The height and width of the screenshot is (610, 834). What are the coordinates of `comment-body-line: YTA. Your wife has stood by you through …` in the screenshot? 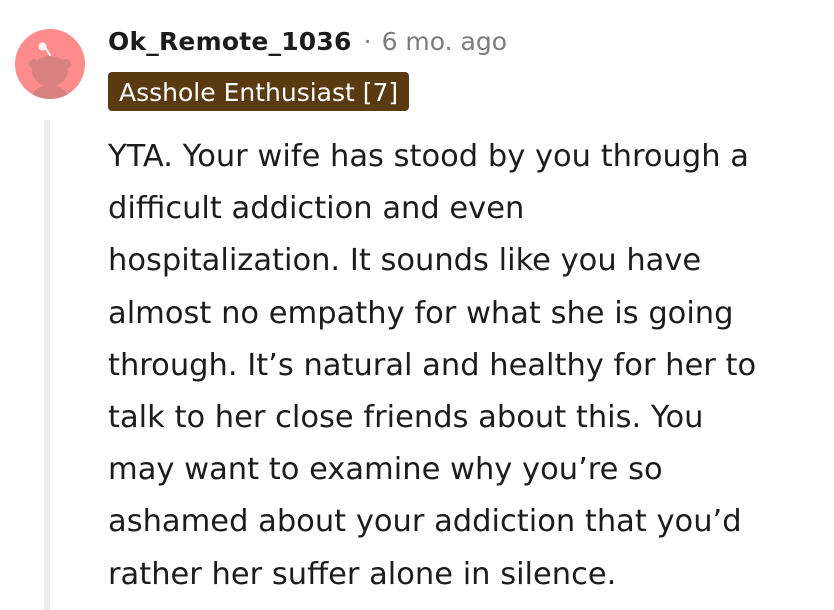 It's located at (428, 156).